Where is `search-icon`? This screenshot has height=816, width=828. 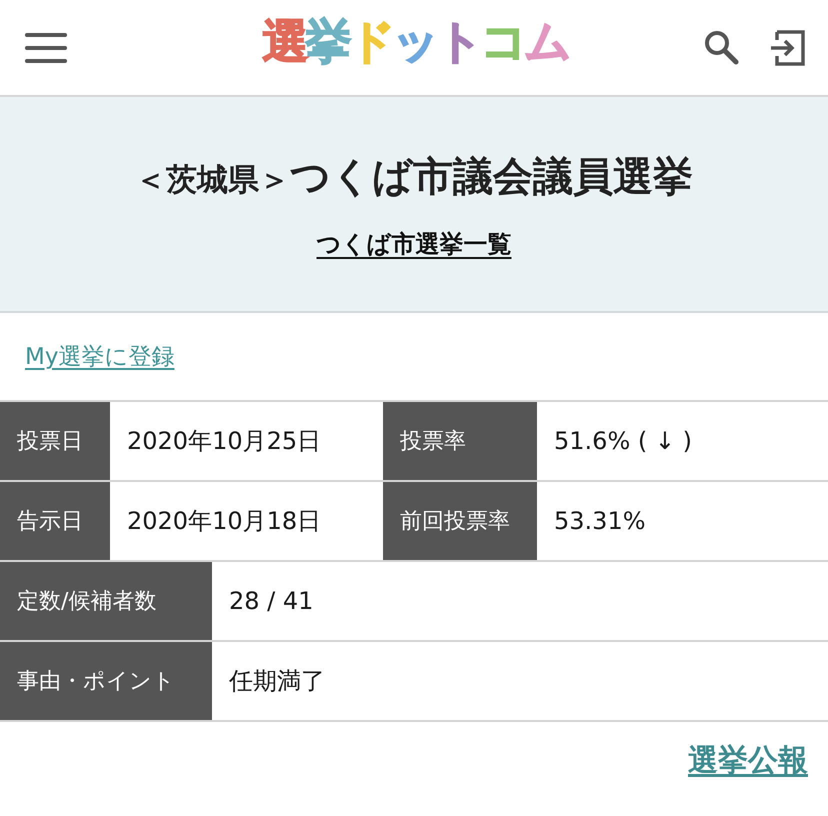 search-icon is located at coordinates (721, 47).